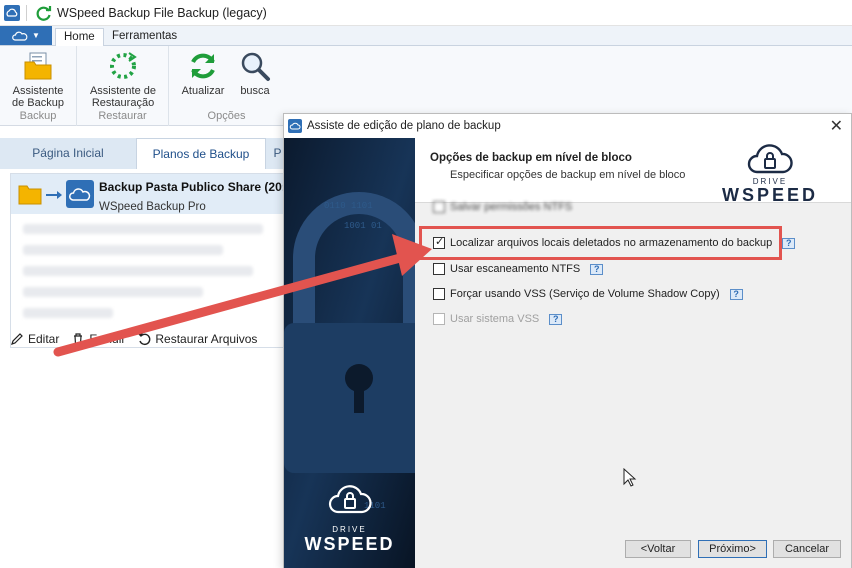 Image resolution: width=852 pixels, height=568 pixels. I want to click on plan-actions-bar: Editar Excluir Restaurar Arquivos, so click(147, 339).